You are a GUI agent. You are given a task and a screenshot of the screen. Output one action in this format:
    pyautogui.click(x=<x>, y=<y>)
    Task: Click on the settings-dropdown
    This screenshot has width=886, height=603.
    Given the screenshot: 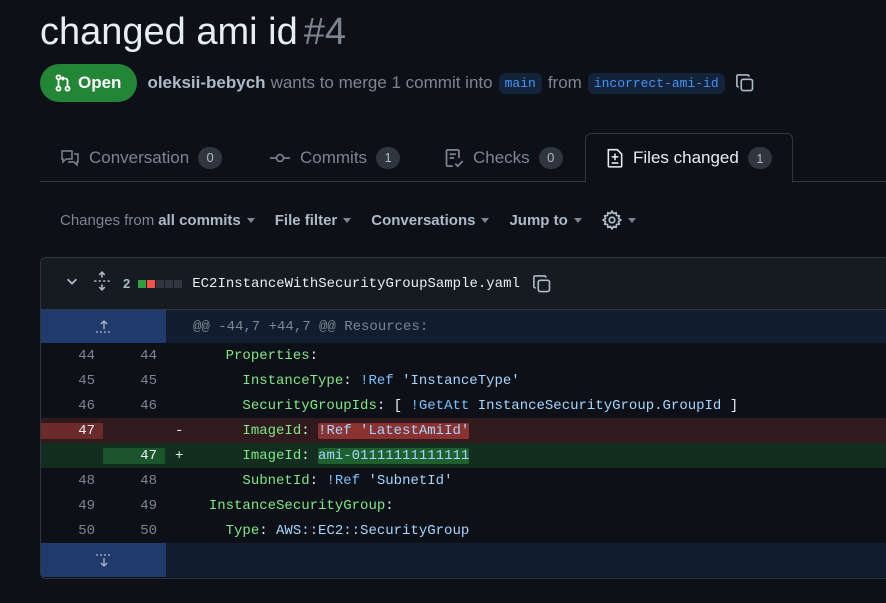 What is the action you would take?
    pyautogui.click(x=618, y=220)
    